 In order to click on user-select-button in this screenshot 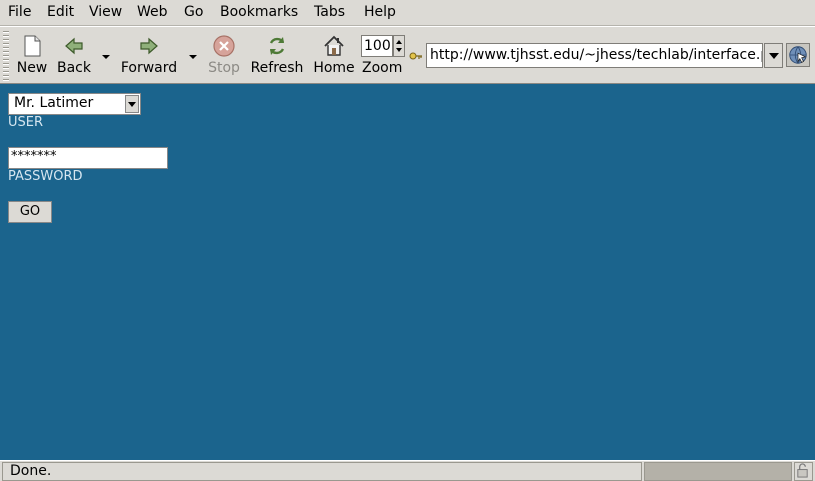, I will do `click(132, 104)`.